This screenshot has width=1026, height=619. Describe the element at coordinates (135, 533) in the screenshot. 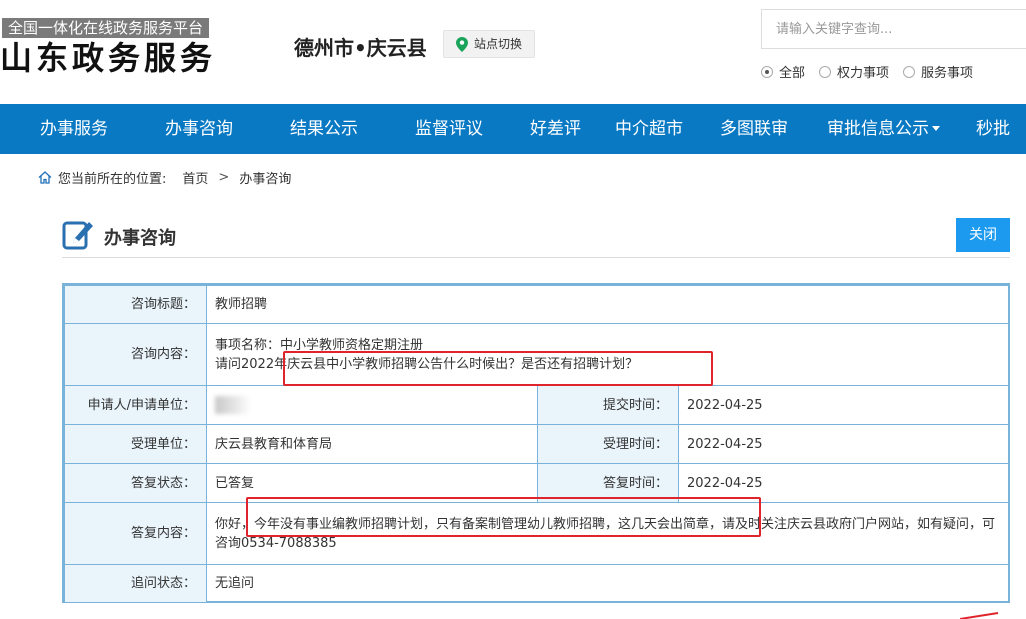

I see `field-label: 答复内容：` at that location.